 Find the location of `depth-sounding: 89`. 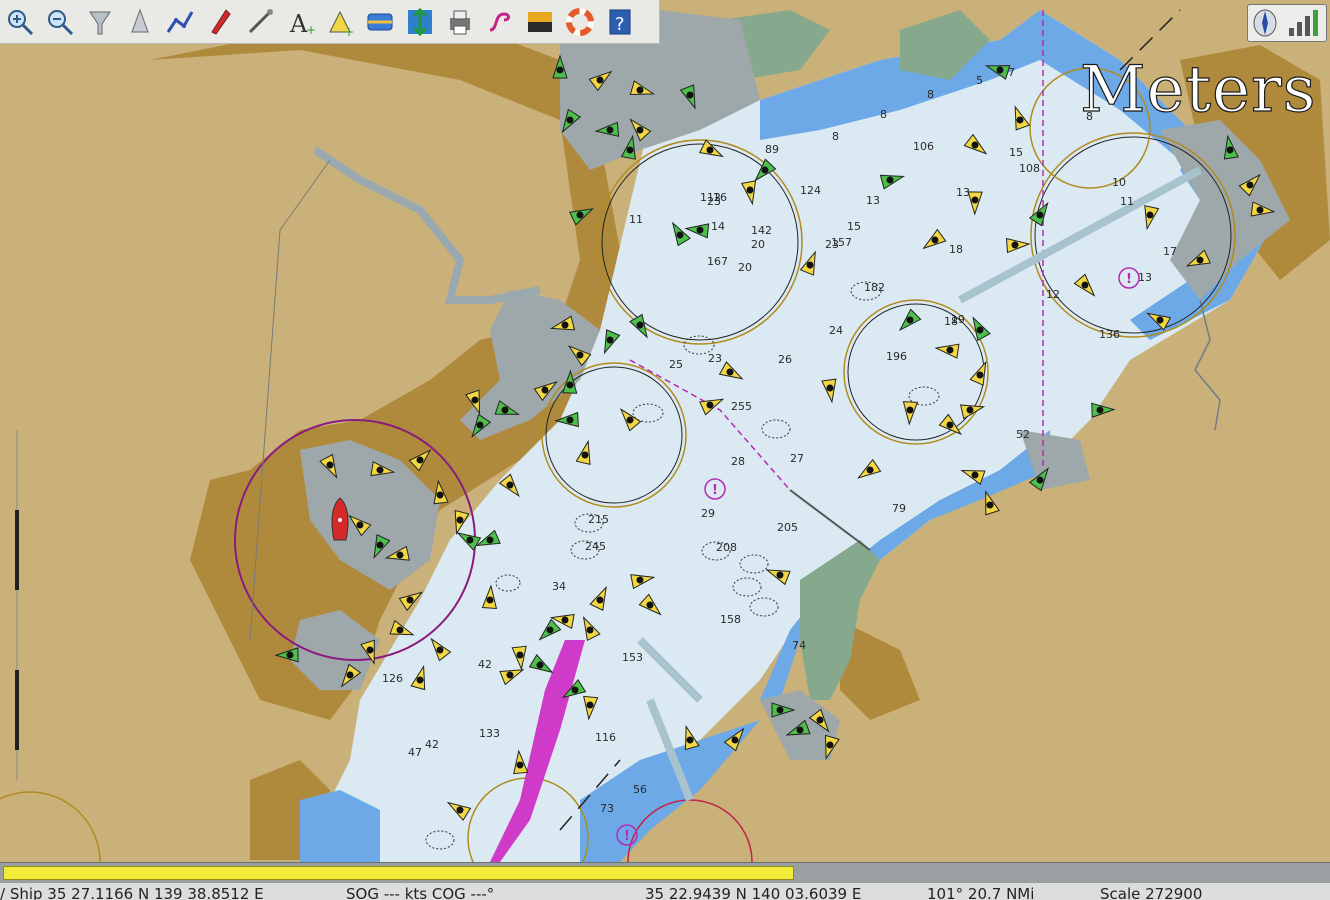

depth-sounding: 89 is located at coordinates (772, 149).